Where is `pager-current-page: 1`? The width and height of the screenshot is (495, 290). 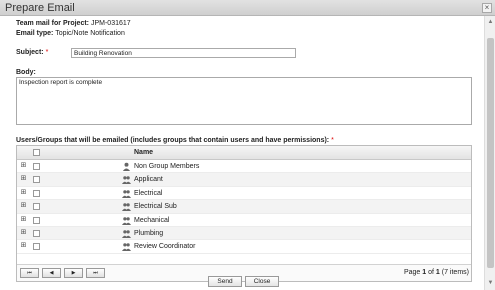
pager-current-page: 1 is located at coordinates (424, 272).